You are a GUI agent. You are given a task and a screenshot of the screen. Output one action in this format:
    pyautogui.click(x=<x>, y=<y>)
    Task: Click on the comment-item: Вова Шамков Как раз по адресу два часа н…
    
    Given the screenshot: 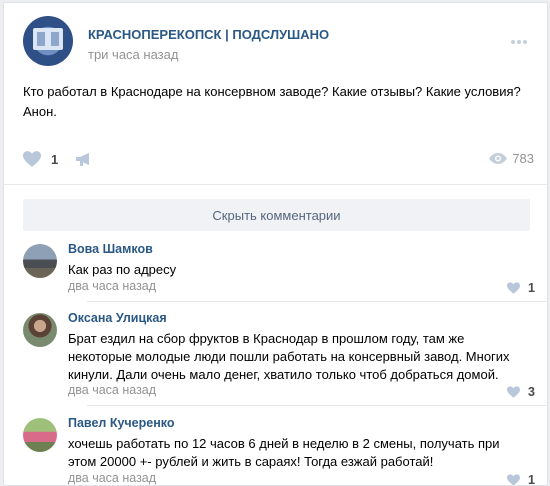 What is the action you would take?
    pyautogui.click(x=279, y=269)
    